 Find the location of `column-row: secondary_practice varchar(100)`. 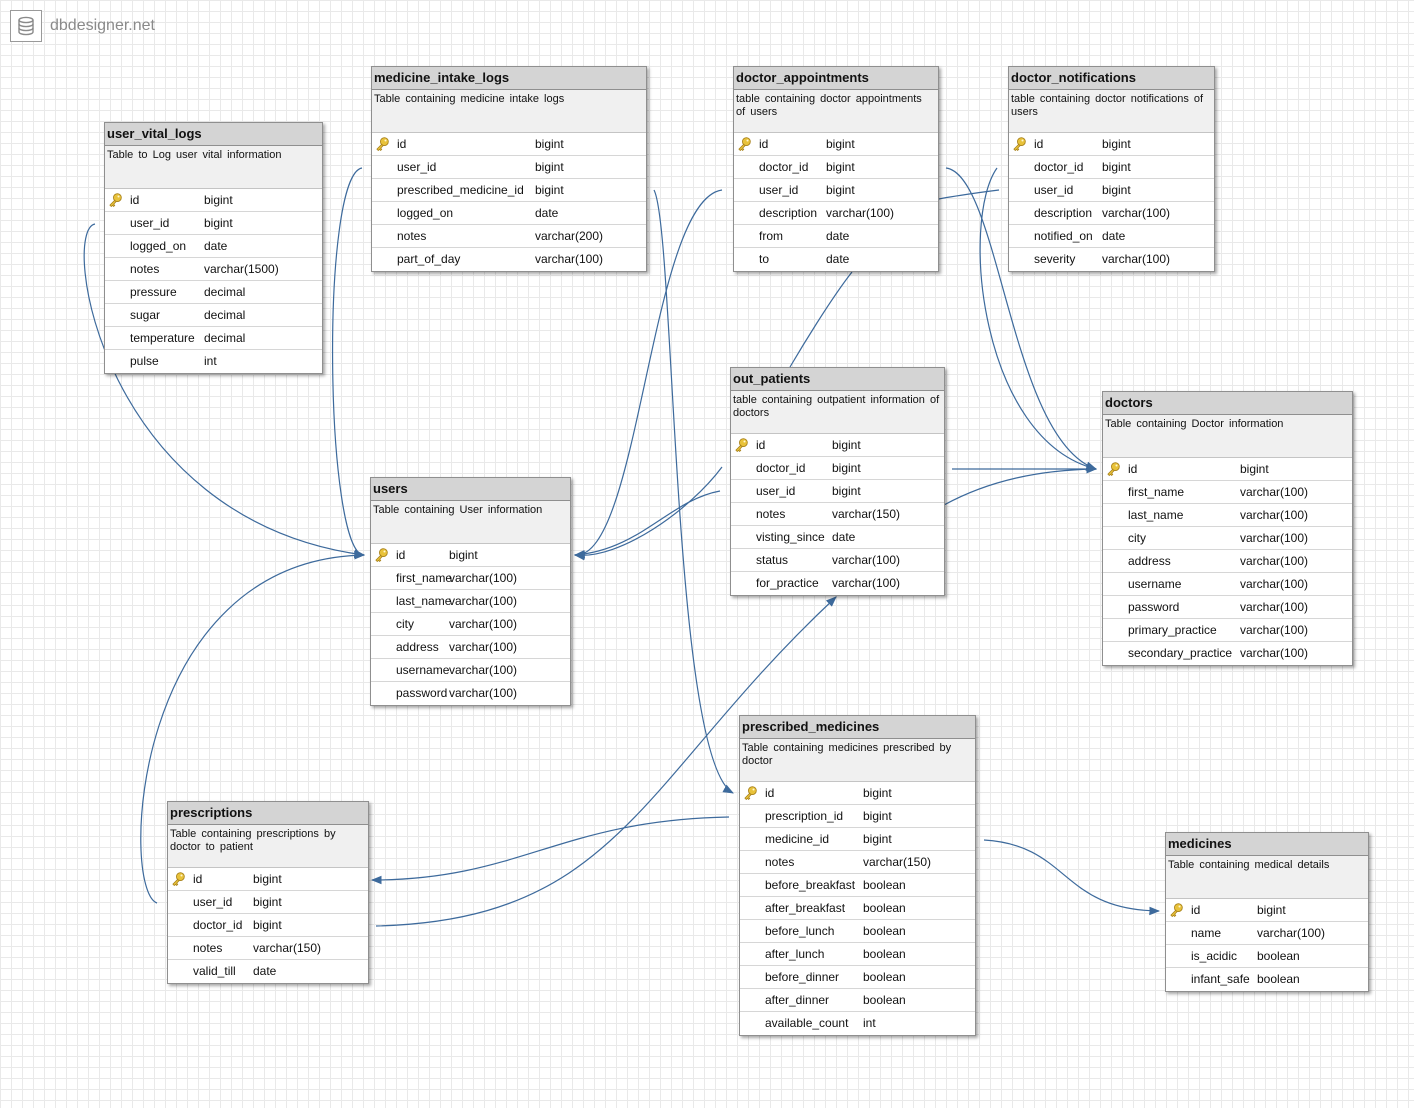

column-row: secondary_practice varchar(100) is located at coordinates (1227, 653).